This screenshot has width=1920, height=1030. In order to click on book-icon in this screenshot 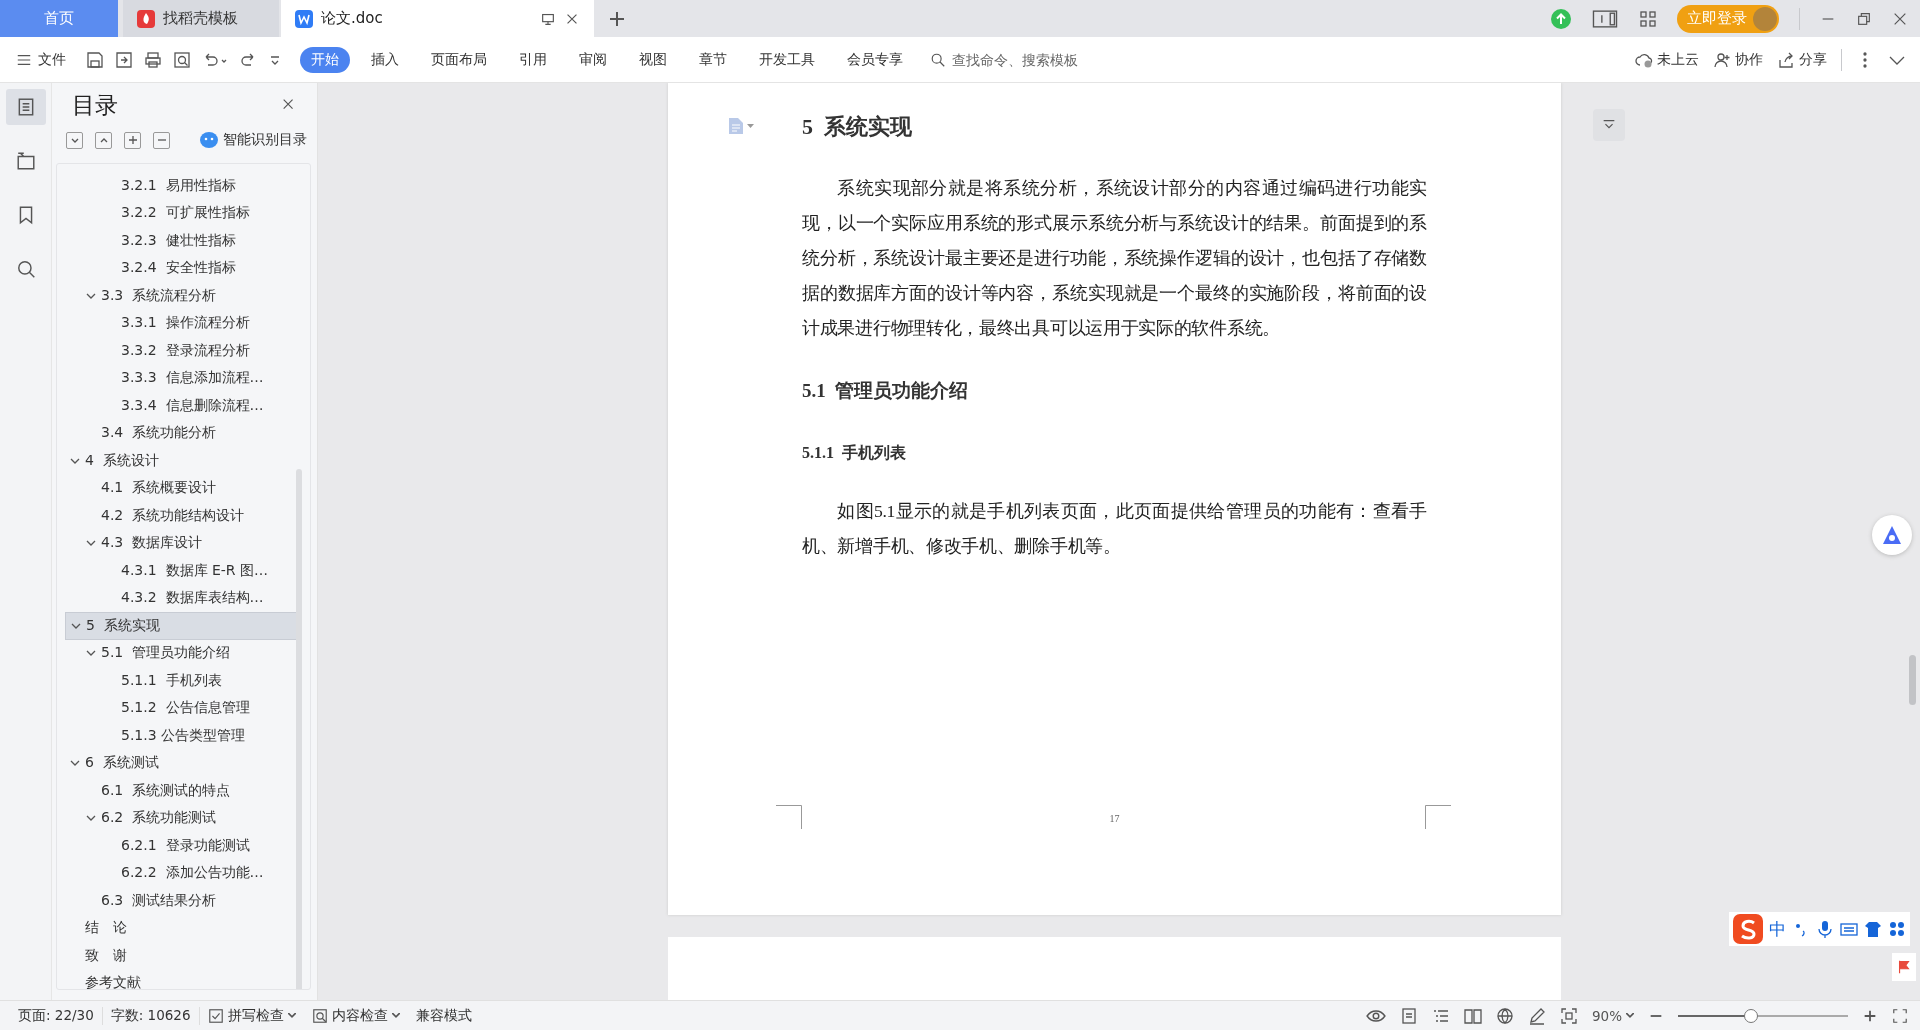, I will do `click(1473, 1015)`.